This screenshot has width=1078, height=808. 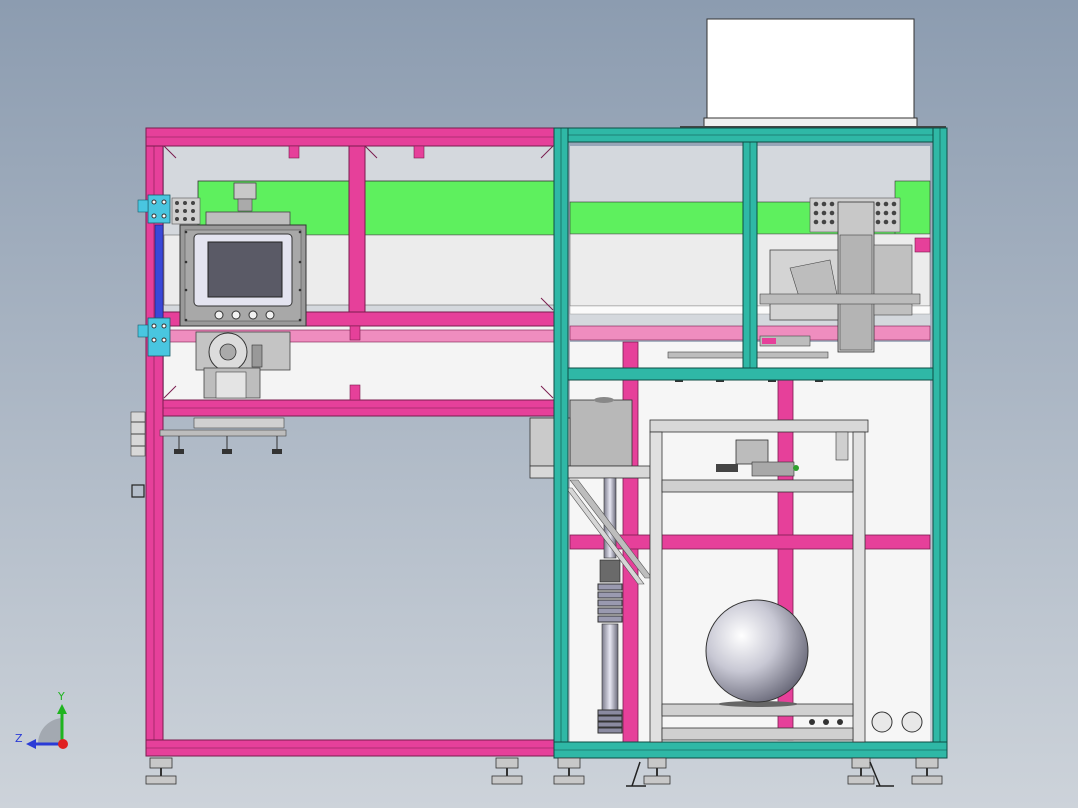 I want to click on hmi-screen, so click(x=245, y=269).